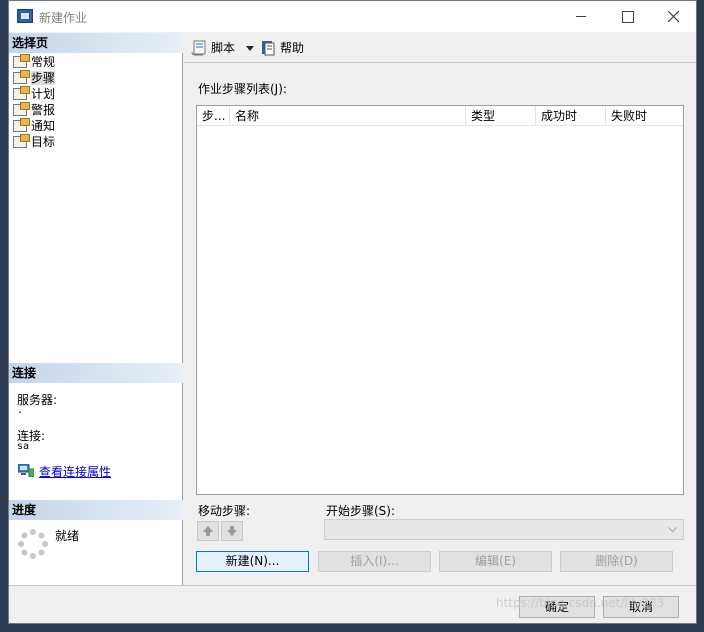  Describe the element at coordinates (361, 511) in the screenshot. I see `start-step-label: 开始步骤(S):` at that location.